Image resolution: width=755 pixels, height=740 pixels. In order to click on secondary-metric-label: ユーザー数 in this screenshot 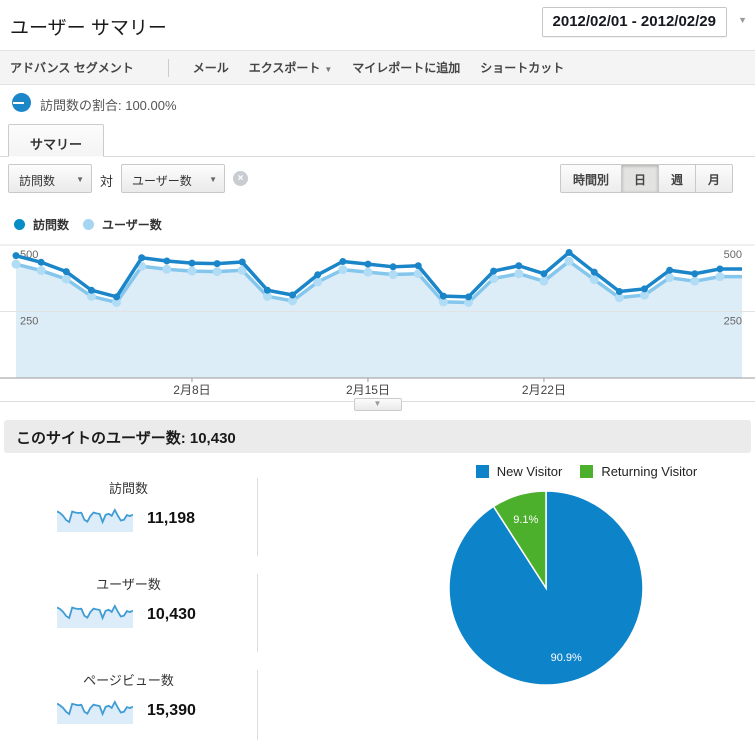, I will do `click(162, 181)`.